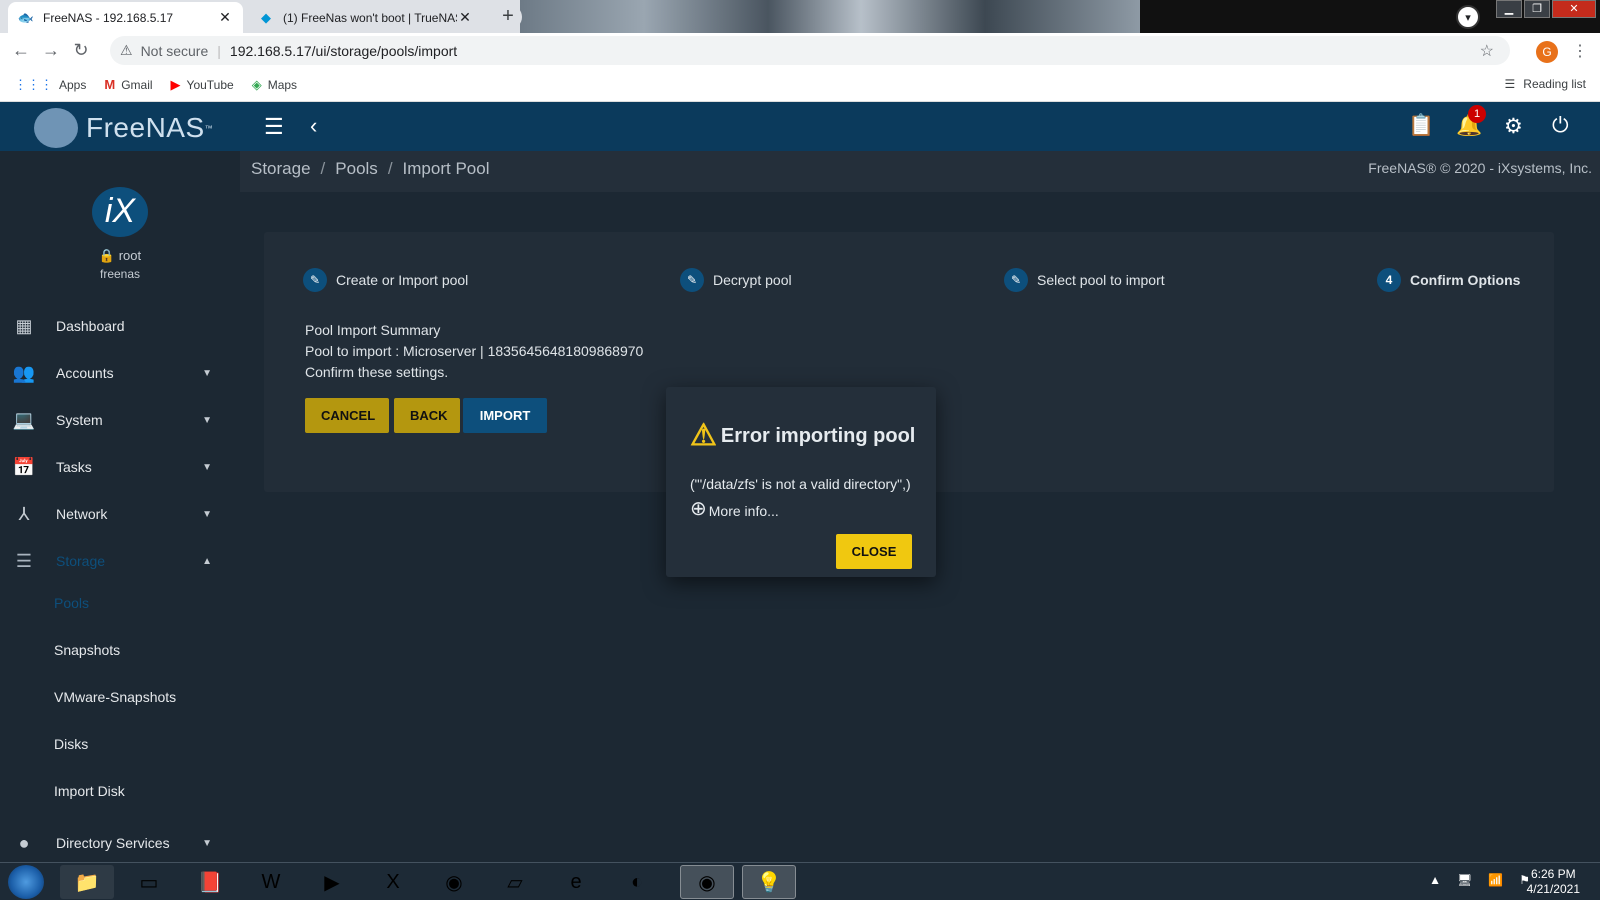  What do you see at coordinates (1580, 51) in the screenshot?
I see `browser-menu-icon: ⋮` at bounding box center [1580, 51].